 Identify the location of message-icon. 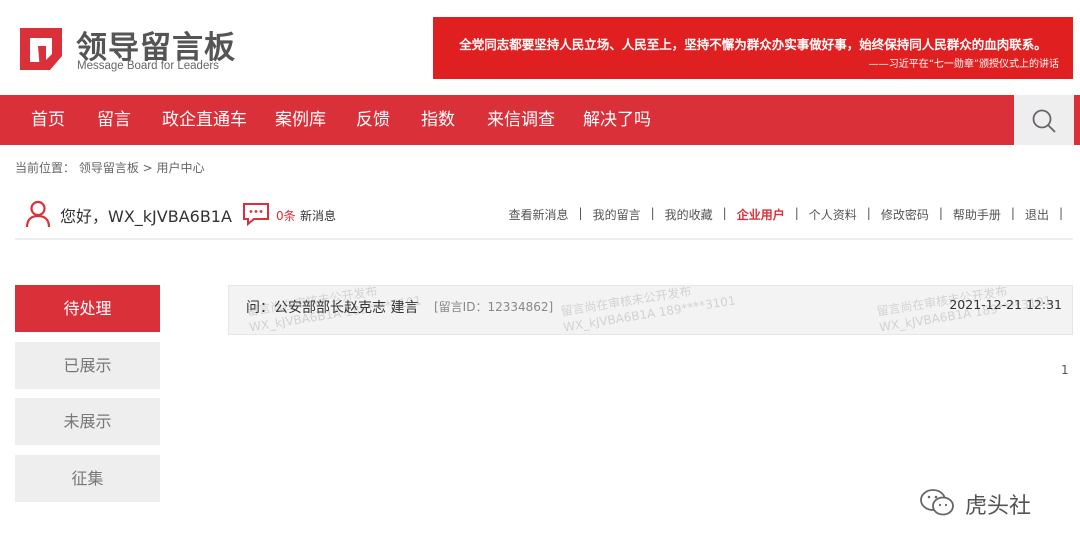
(256, 214).